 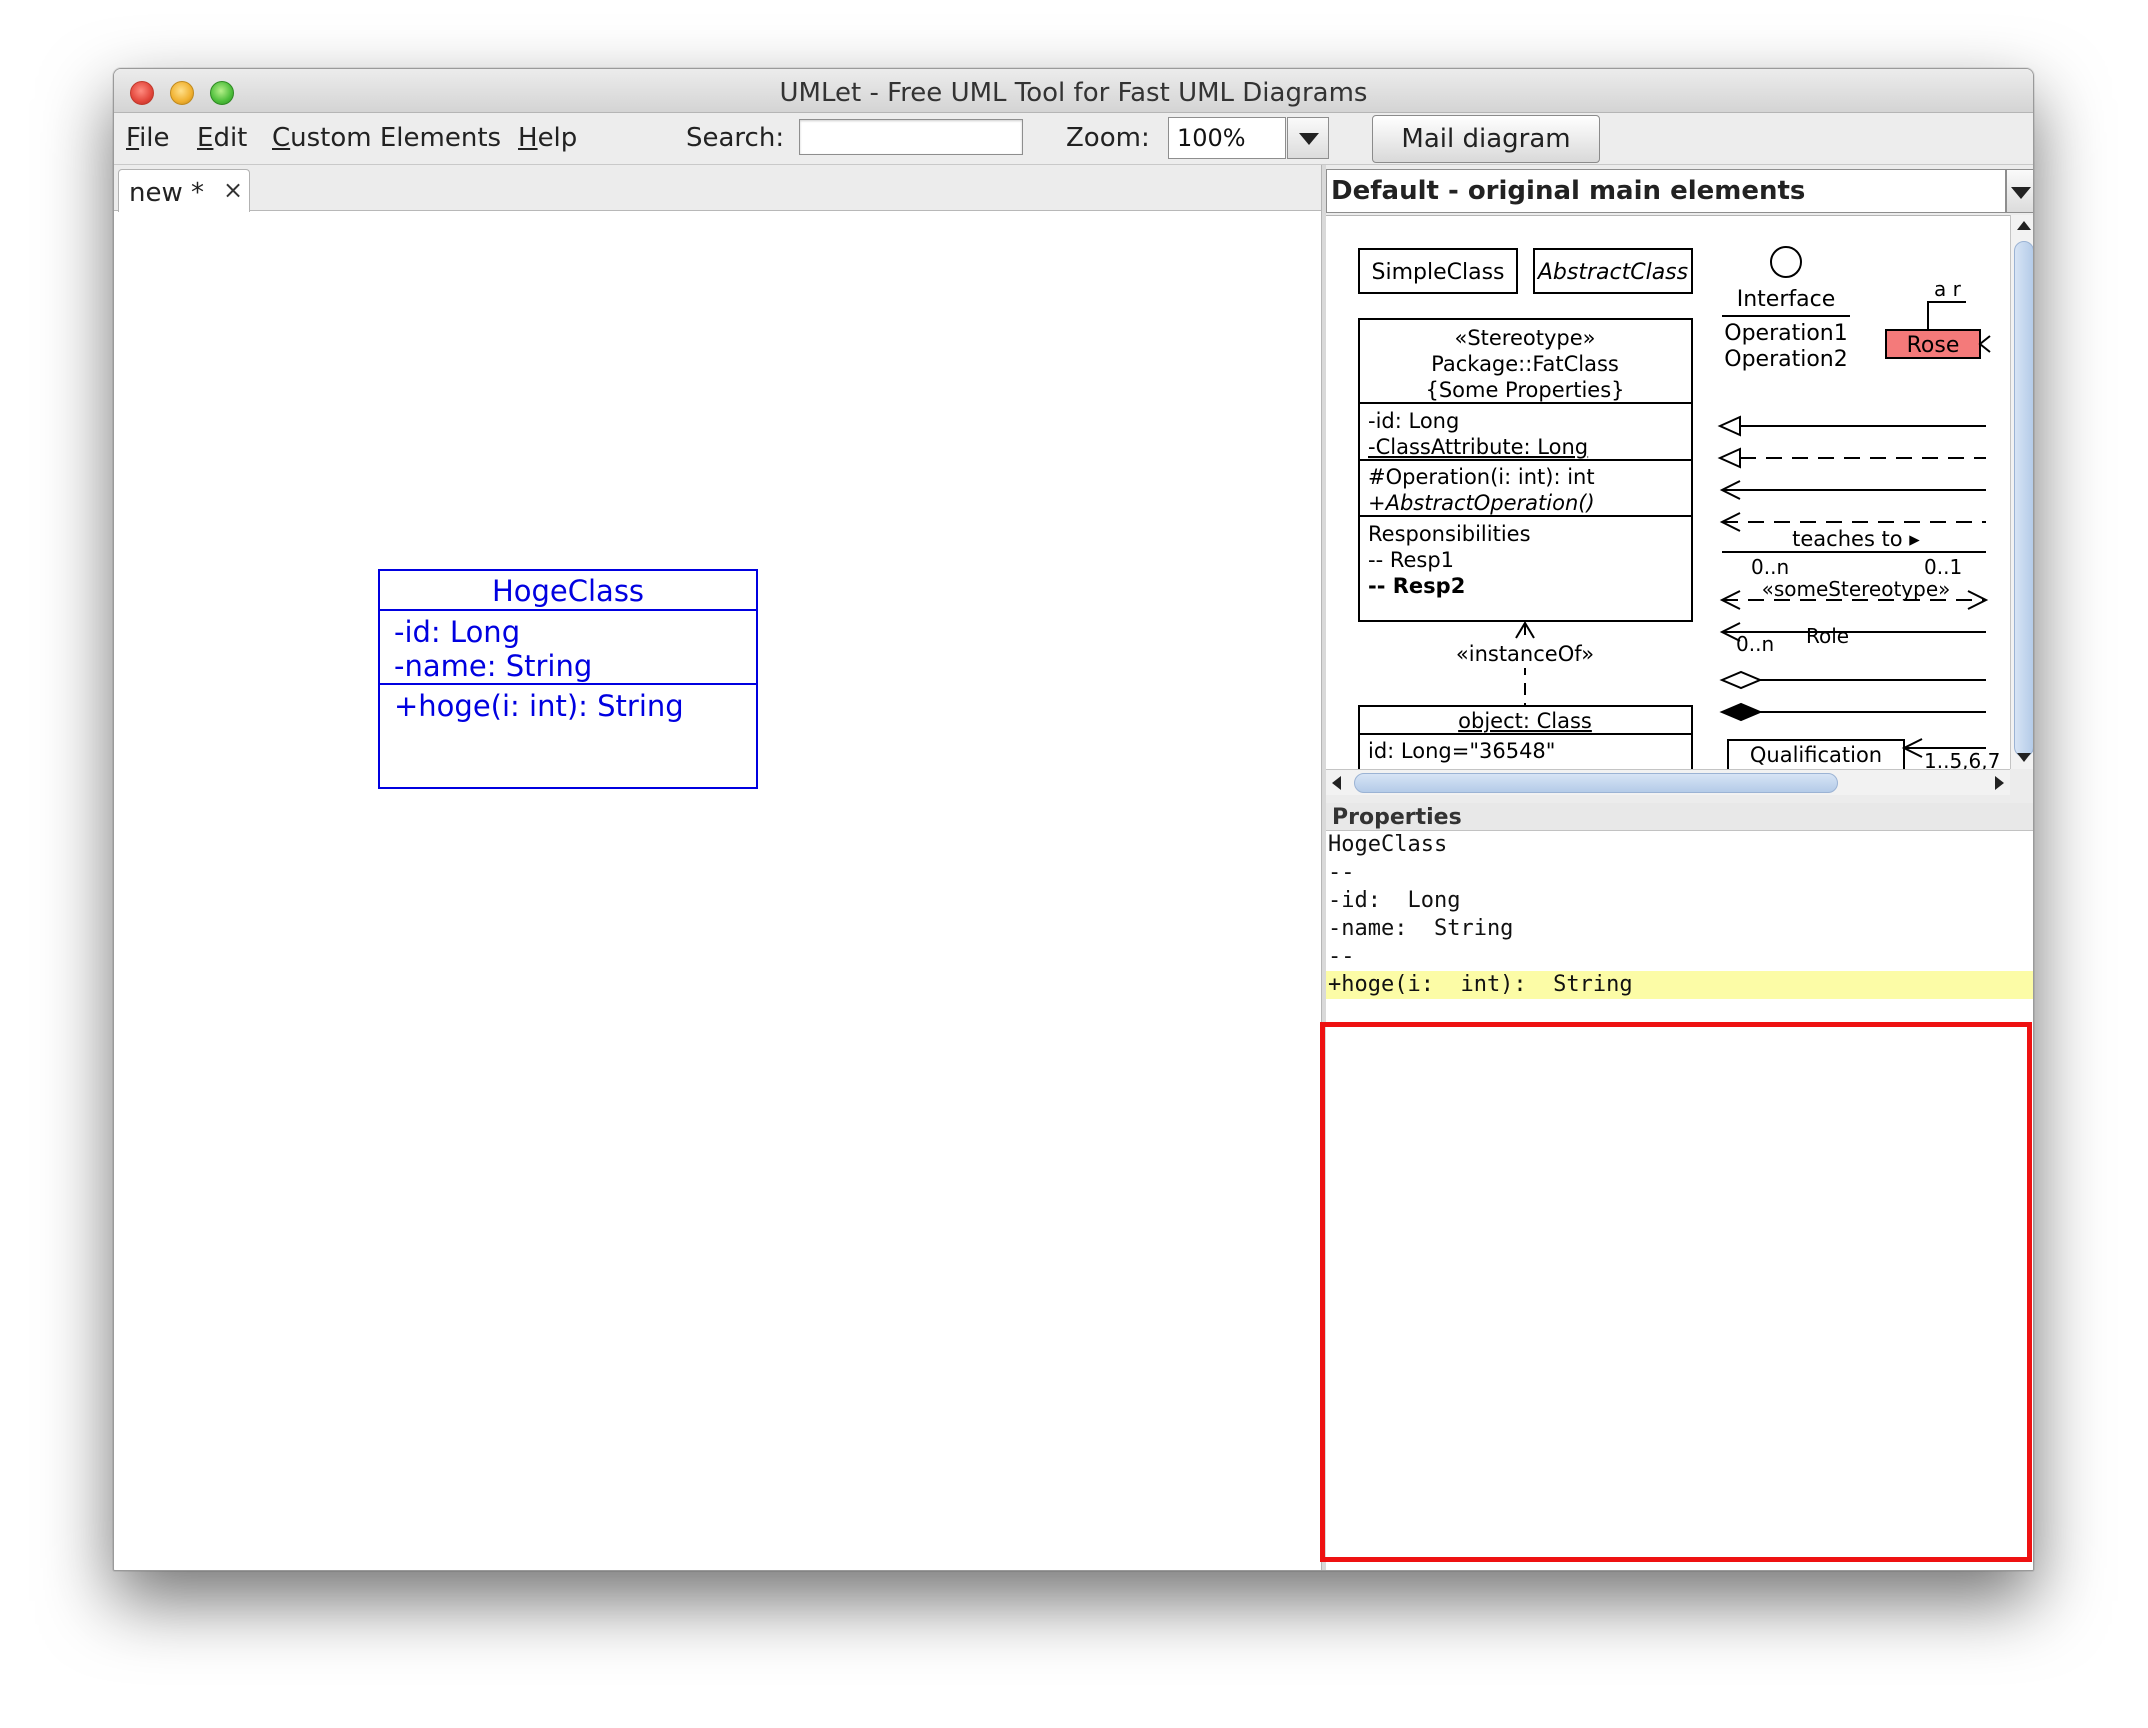 What do you see at coordinates (911, 137) in the screenshot?
I see `search-input` at bounding box center [911, 137].